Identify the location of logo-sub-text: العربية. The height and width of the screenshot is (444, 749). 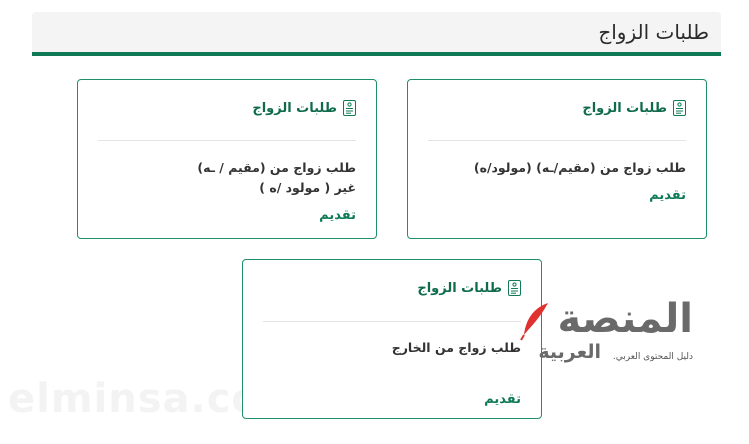
(569, 352).